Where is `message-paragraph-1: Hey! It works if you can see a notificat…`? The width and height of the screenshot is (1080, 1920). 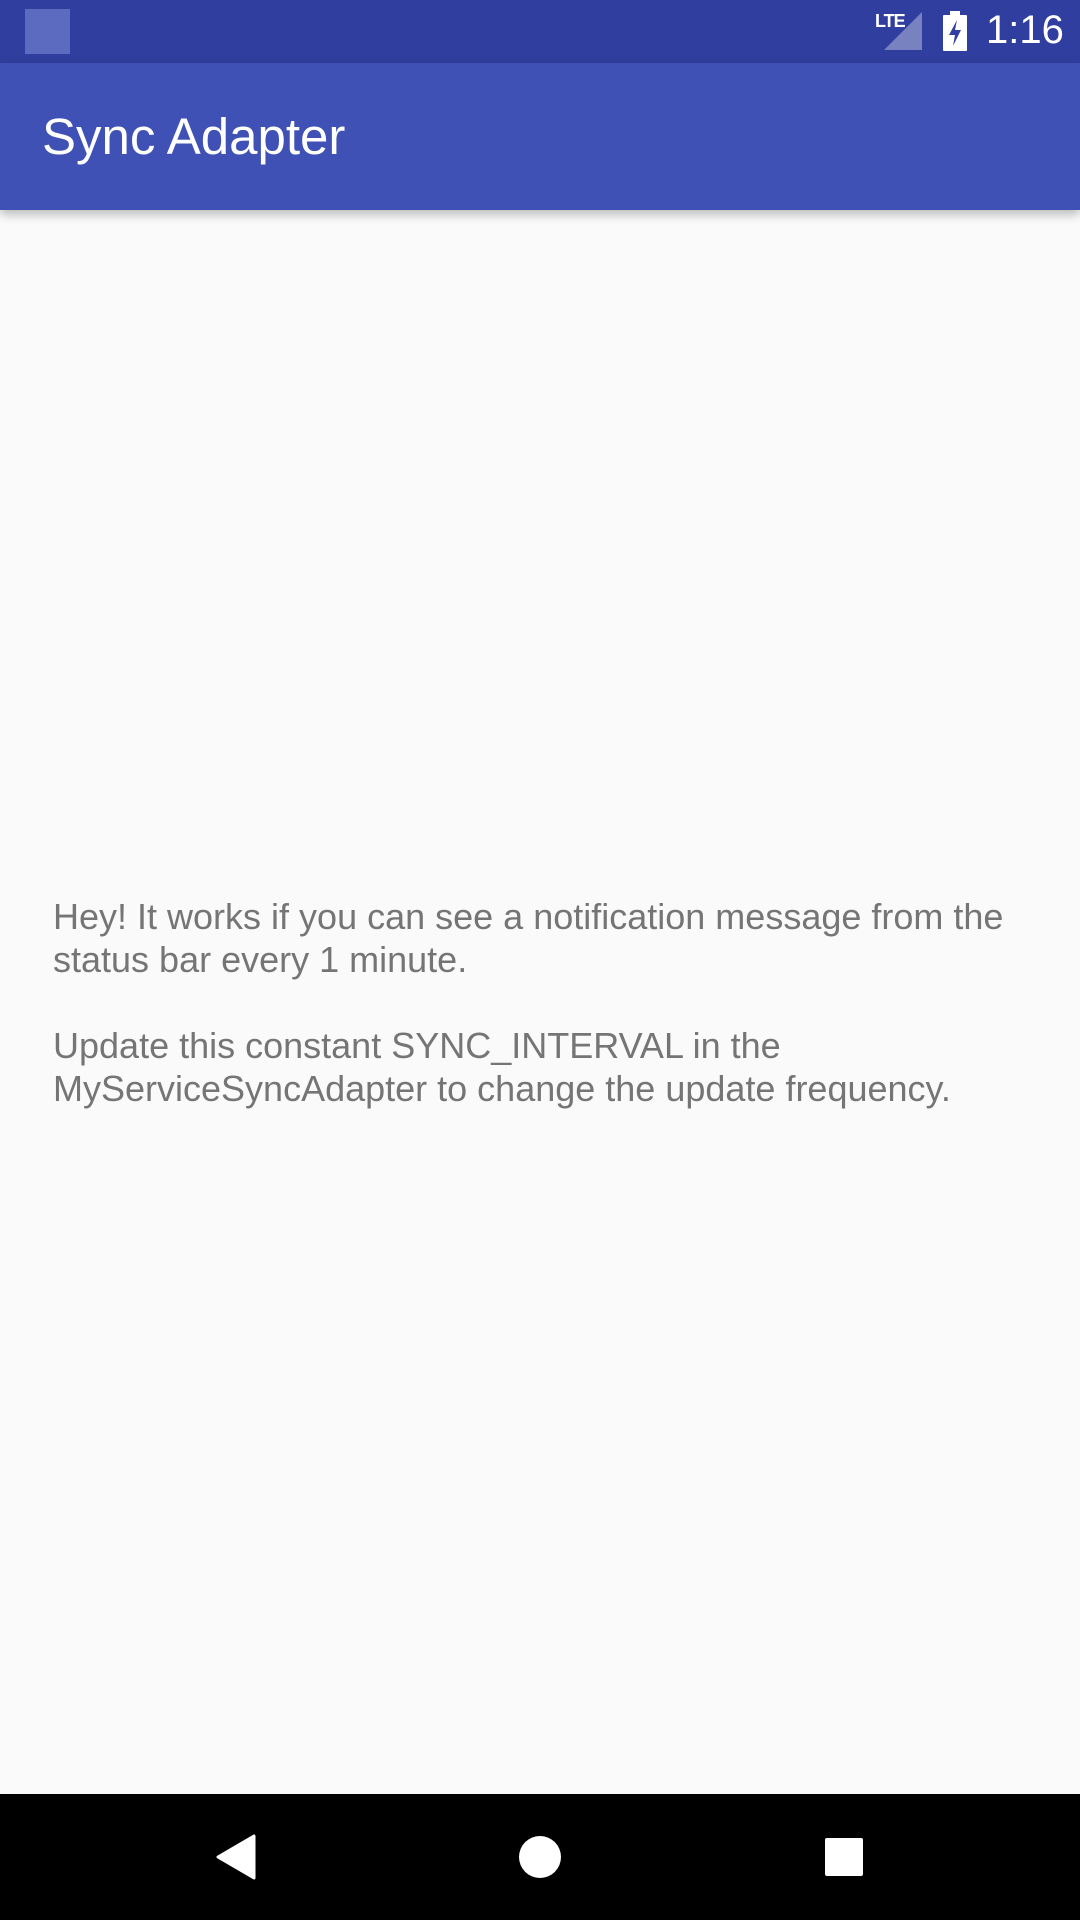
message-paragraph-1: Hey! It works if you can see a notificat… is located at coordinates (528, 938).